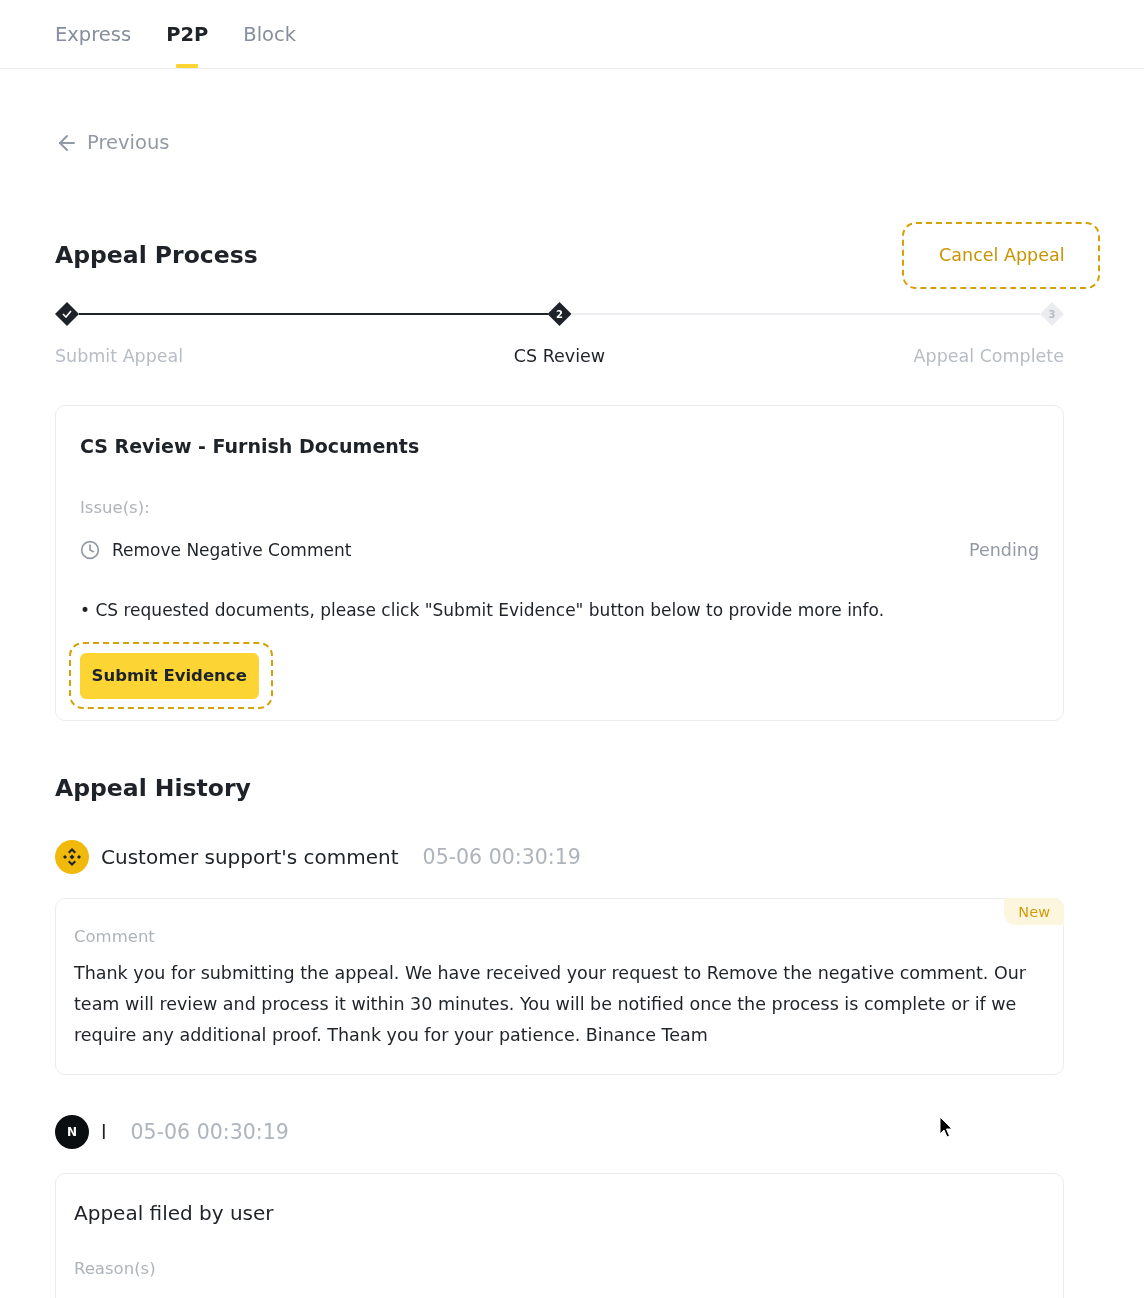 Image resolution: width=1144 pixels, height=1298 pixels. What do you see at coordinates (250, 446) in the screenshot?
I see `card-title: CS Review - Furnish Documents` at bounding box center [250, 446].